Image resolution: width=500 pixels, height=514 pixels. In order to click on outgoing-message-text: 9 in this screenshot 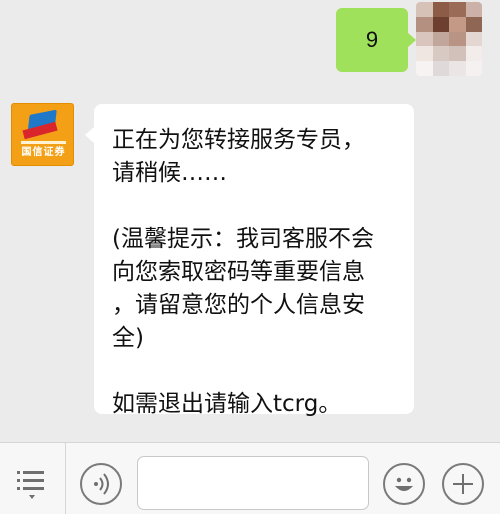, I will do `click(372, 39)`.